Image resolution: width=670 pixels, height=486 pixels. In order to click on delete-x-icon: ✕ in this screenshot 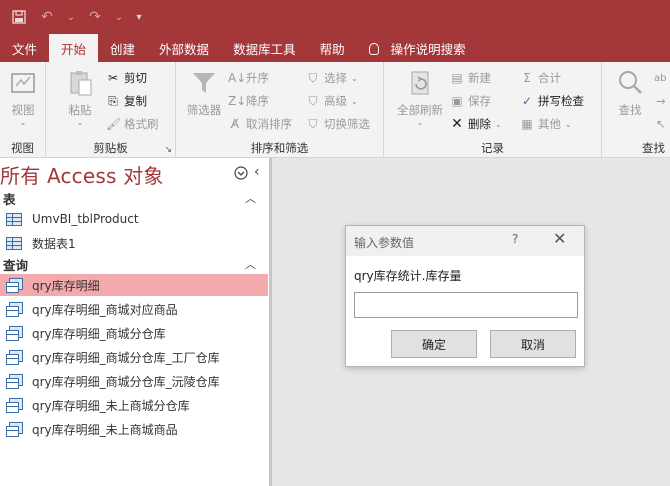, I will do `click(457, 124)`.